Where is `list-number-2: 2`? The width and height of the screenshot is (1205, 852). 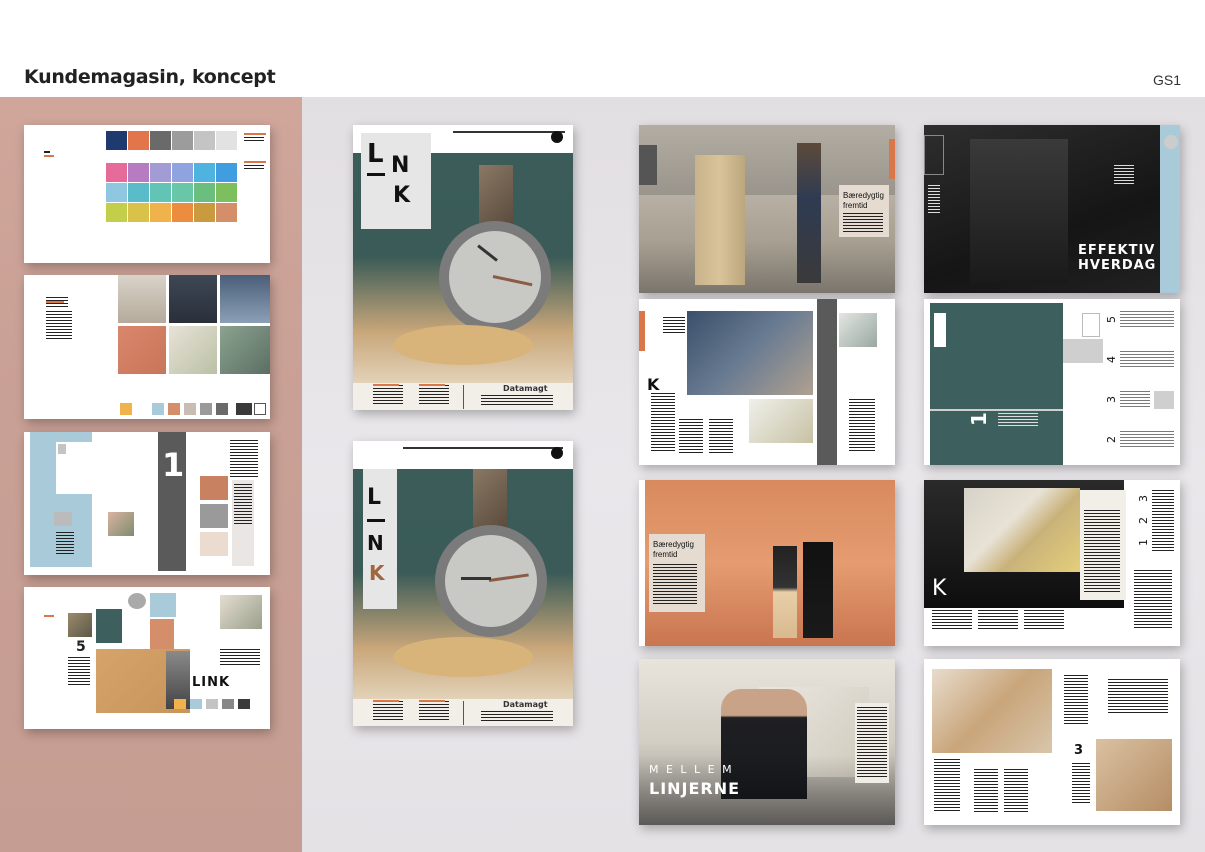 list-number-2: 2 is located at coordinates (1111, 439).